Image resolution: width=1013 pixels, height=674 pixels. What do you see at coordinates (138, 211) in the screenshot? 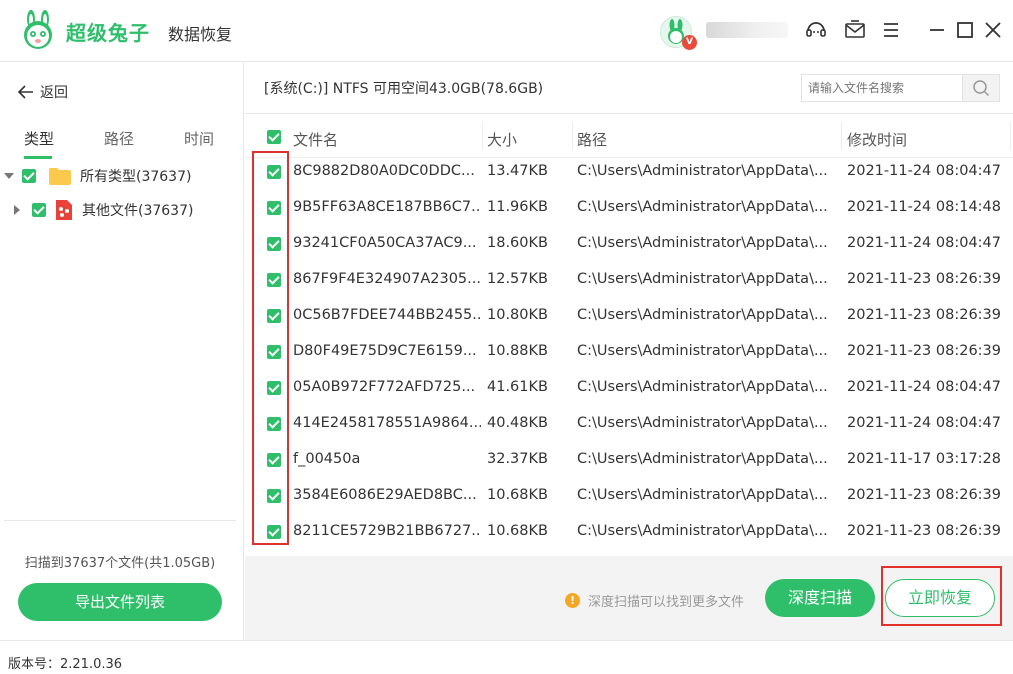
I see `tree-item-label: 其他文件(37637)` at bounding box center [138, 211].